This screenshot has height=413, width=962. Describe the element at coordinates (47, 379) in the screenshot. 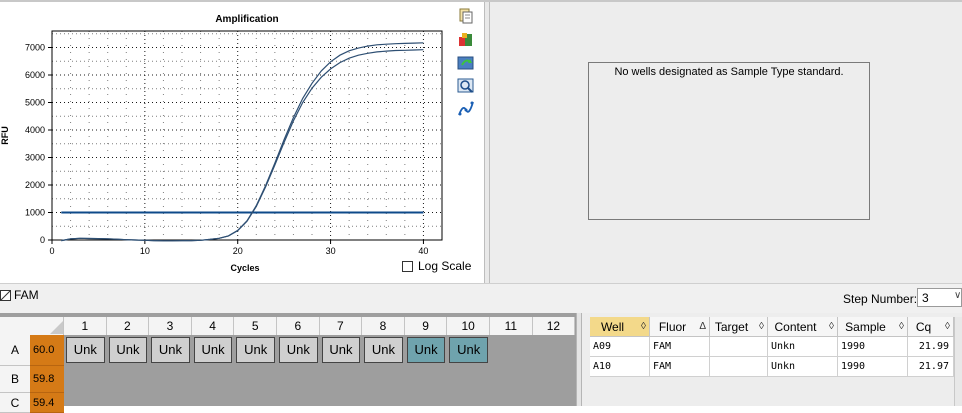

I see `plate-row-temperature: 59.8` at that location.